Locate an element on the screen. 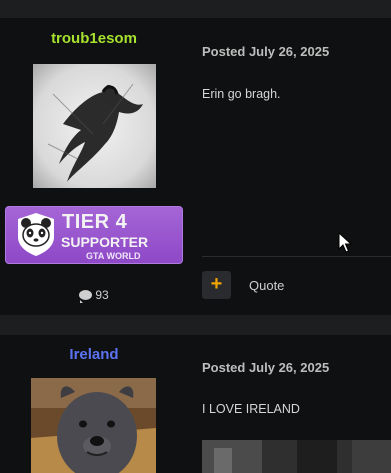 Image resolution: width=391 pixels, height=473 pixels. post-content: Erin go bragh. is located at coordinates (241, 94).